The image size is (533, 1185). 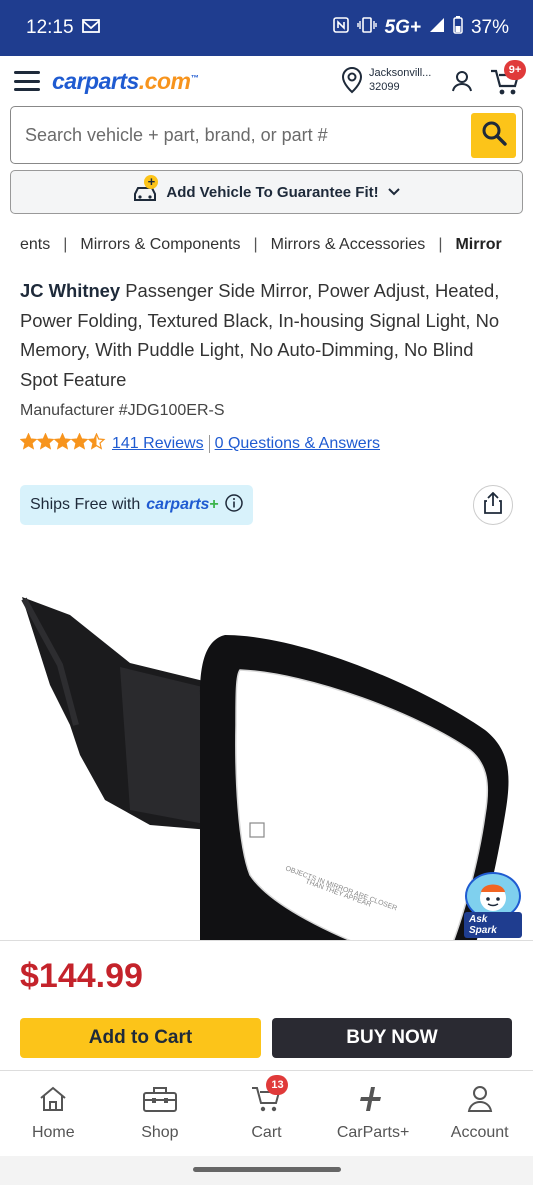 I want to click on nfc-icon, so click(x=340, y=28).